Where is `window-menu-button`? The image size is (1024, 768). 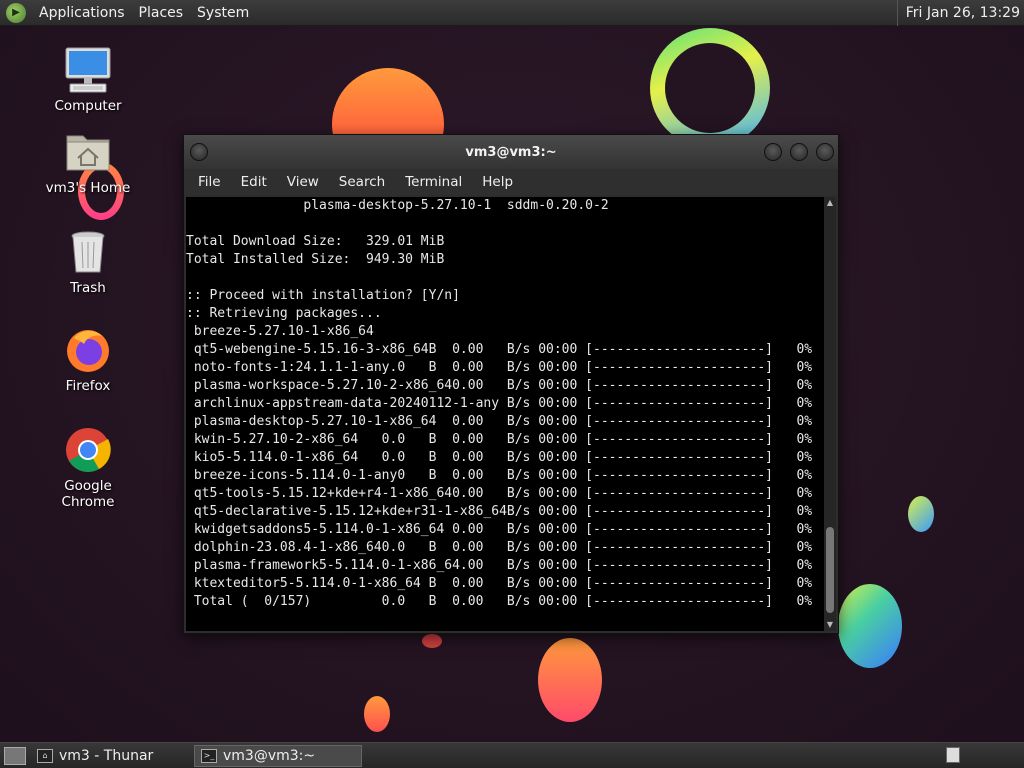
window-menu-button is located at coordinates (199, 152).